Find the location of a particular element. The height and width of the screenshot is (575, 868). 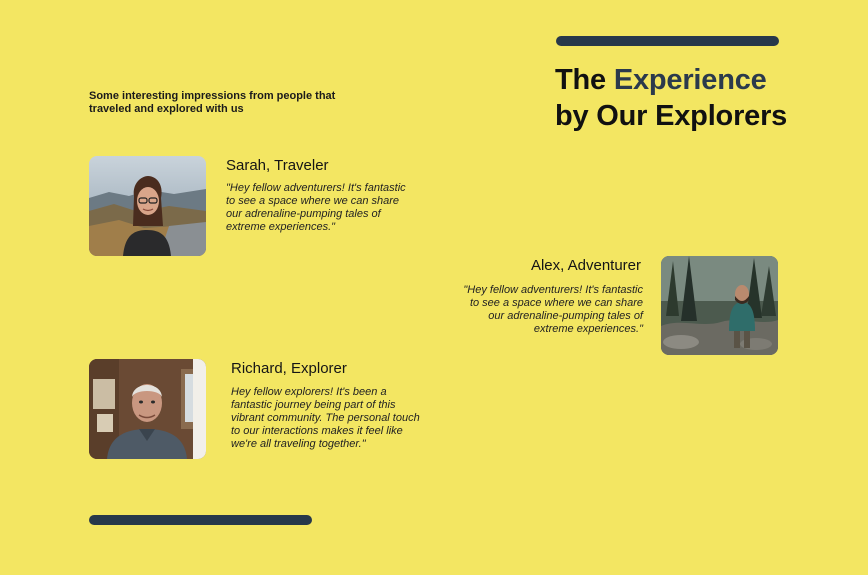

testimonial-name-sarah: Sarah, Traveler is located at coordinates (277, 165).